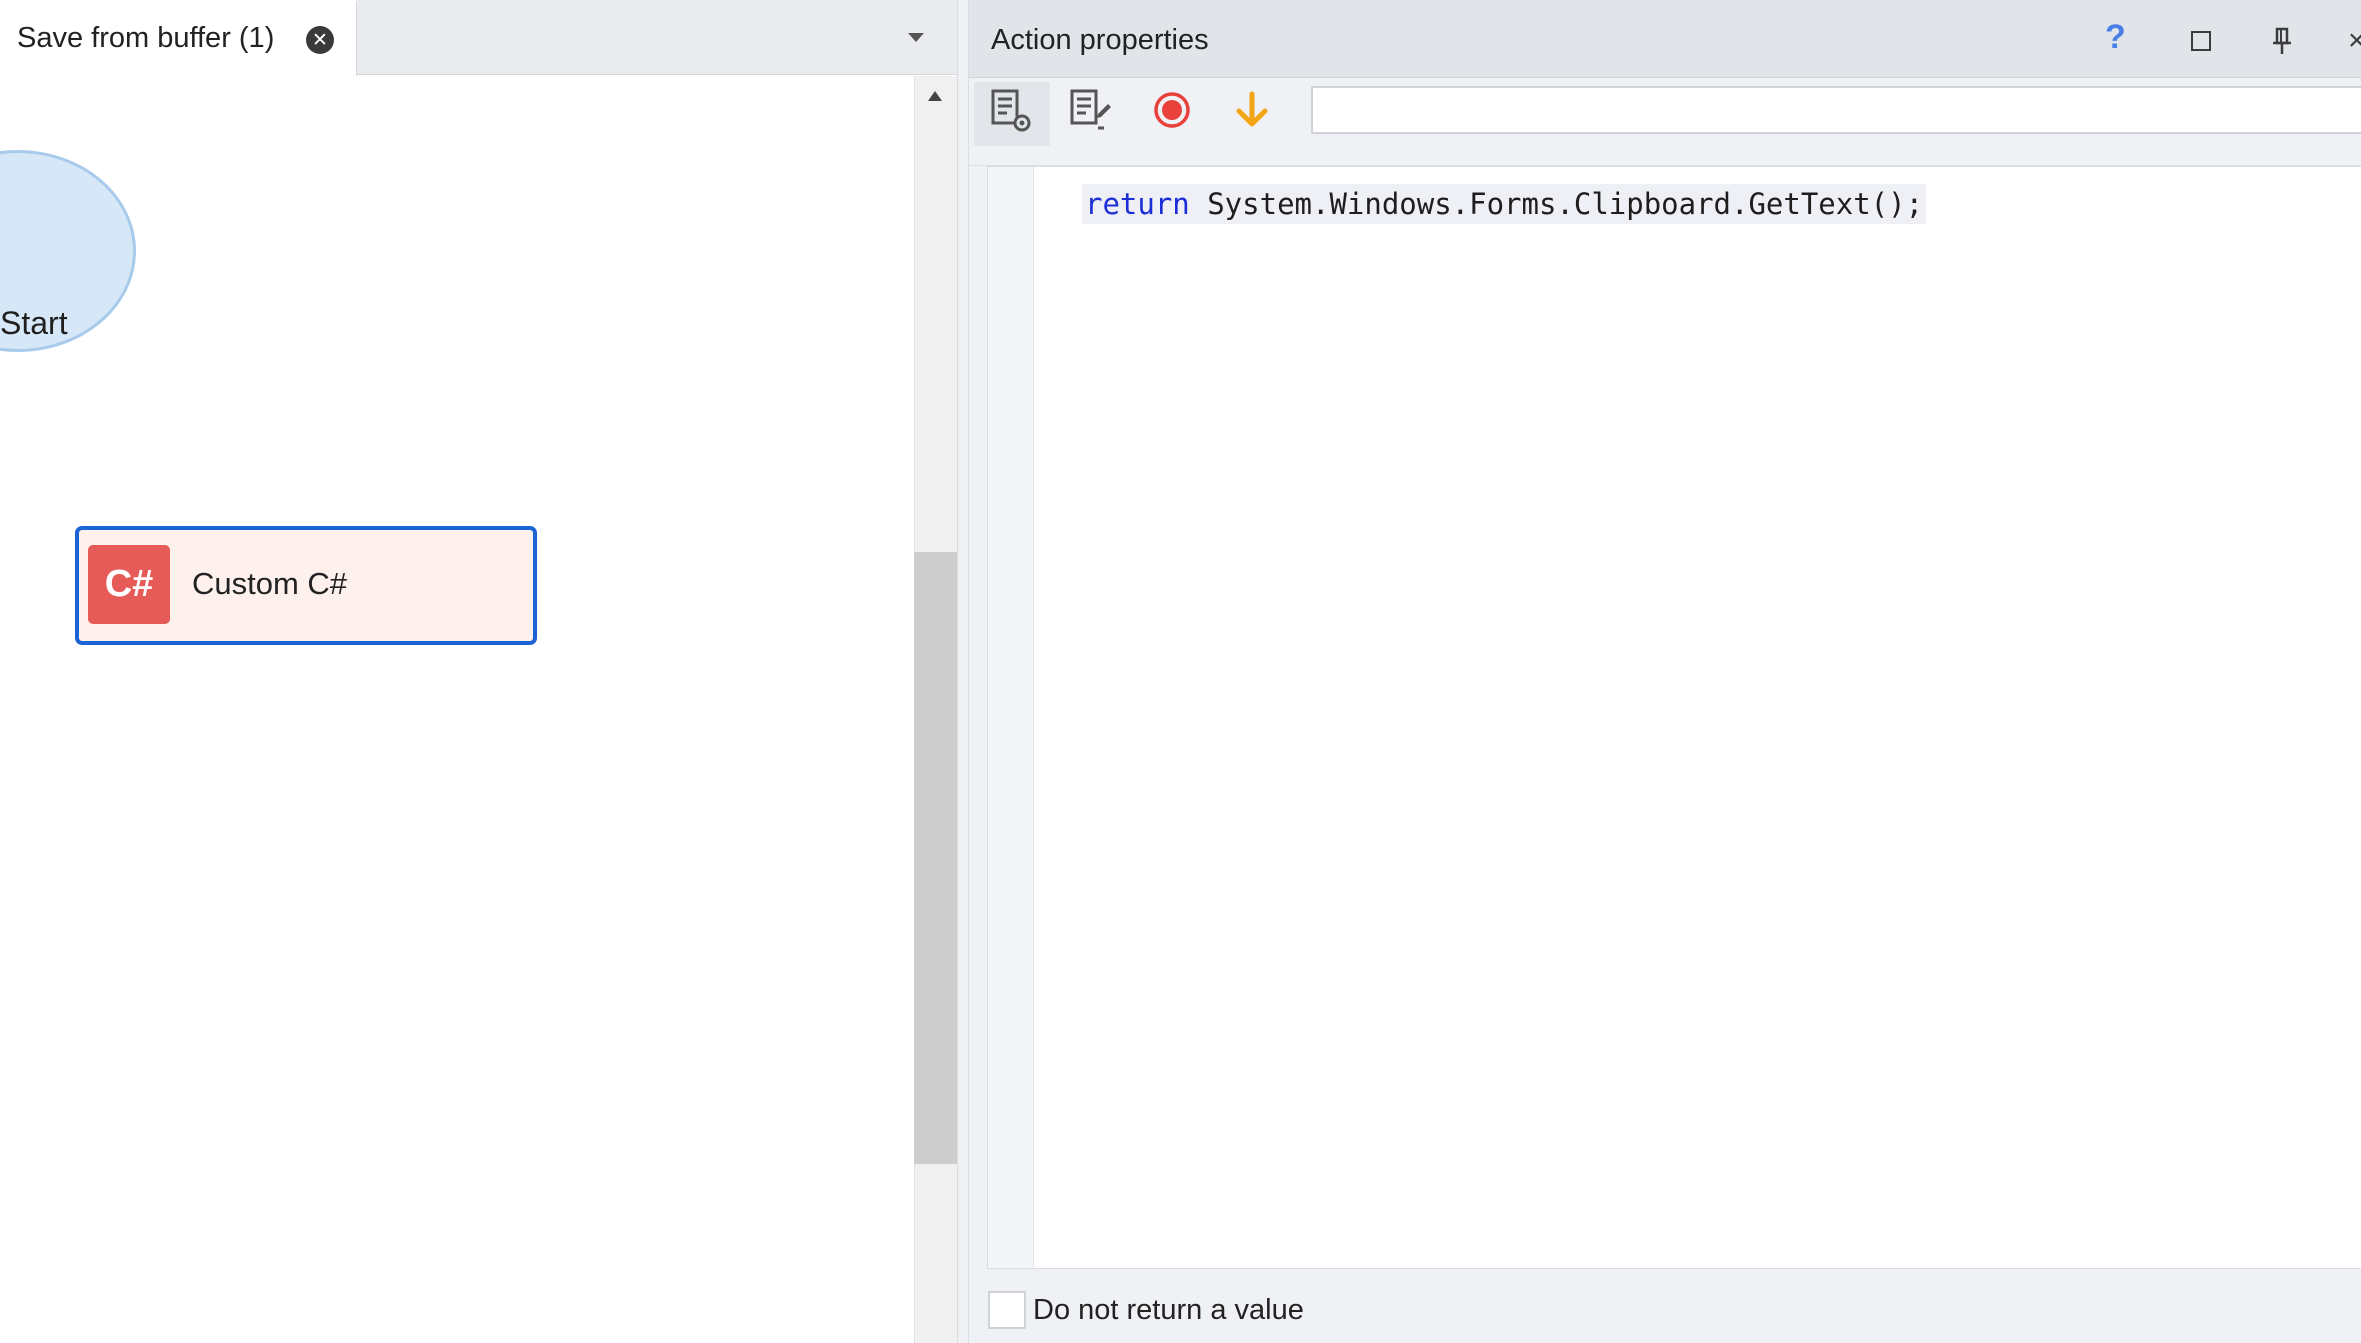 The height and width of the screenshot is (1343, 2361). What do you see at coordinates (1168, 1310) in the screenshot?
I see `do-not-return-value-label: Do not return a value` at bounding box center [1168, 1310].